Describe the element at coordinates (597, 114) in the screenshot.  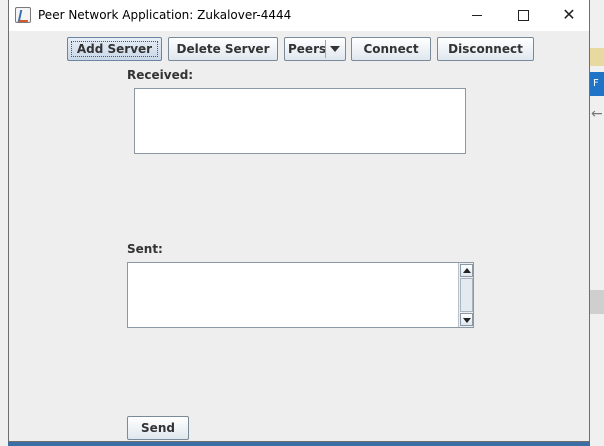
I see `background-back-arrow-icon: ←` at that location.